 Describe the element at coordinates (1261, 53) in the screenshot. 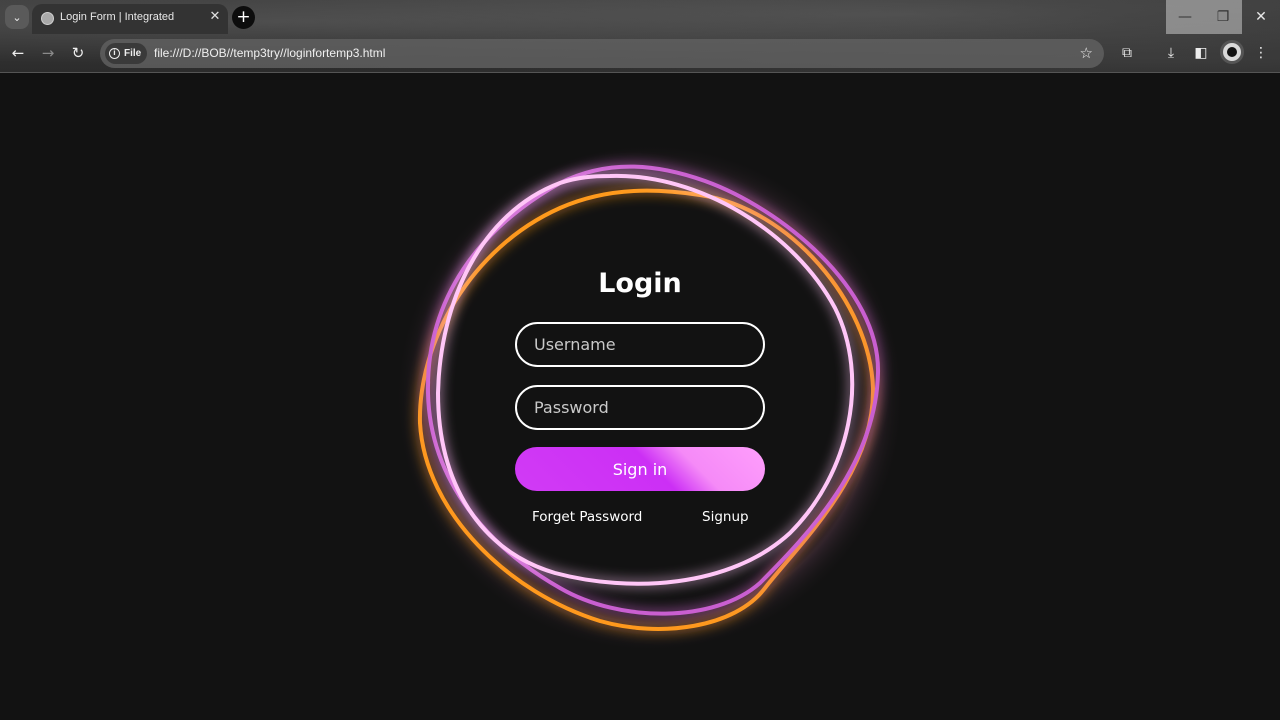

I see `menu-kebab-icon: ⋮` at that location.